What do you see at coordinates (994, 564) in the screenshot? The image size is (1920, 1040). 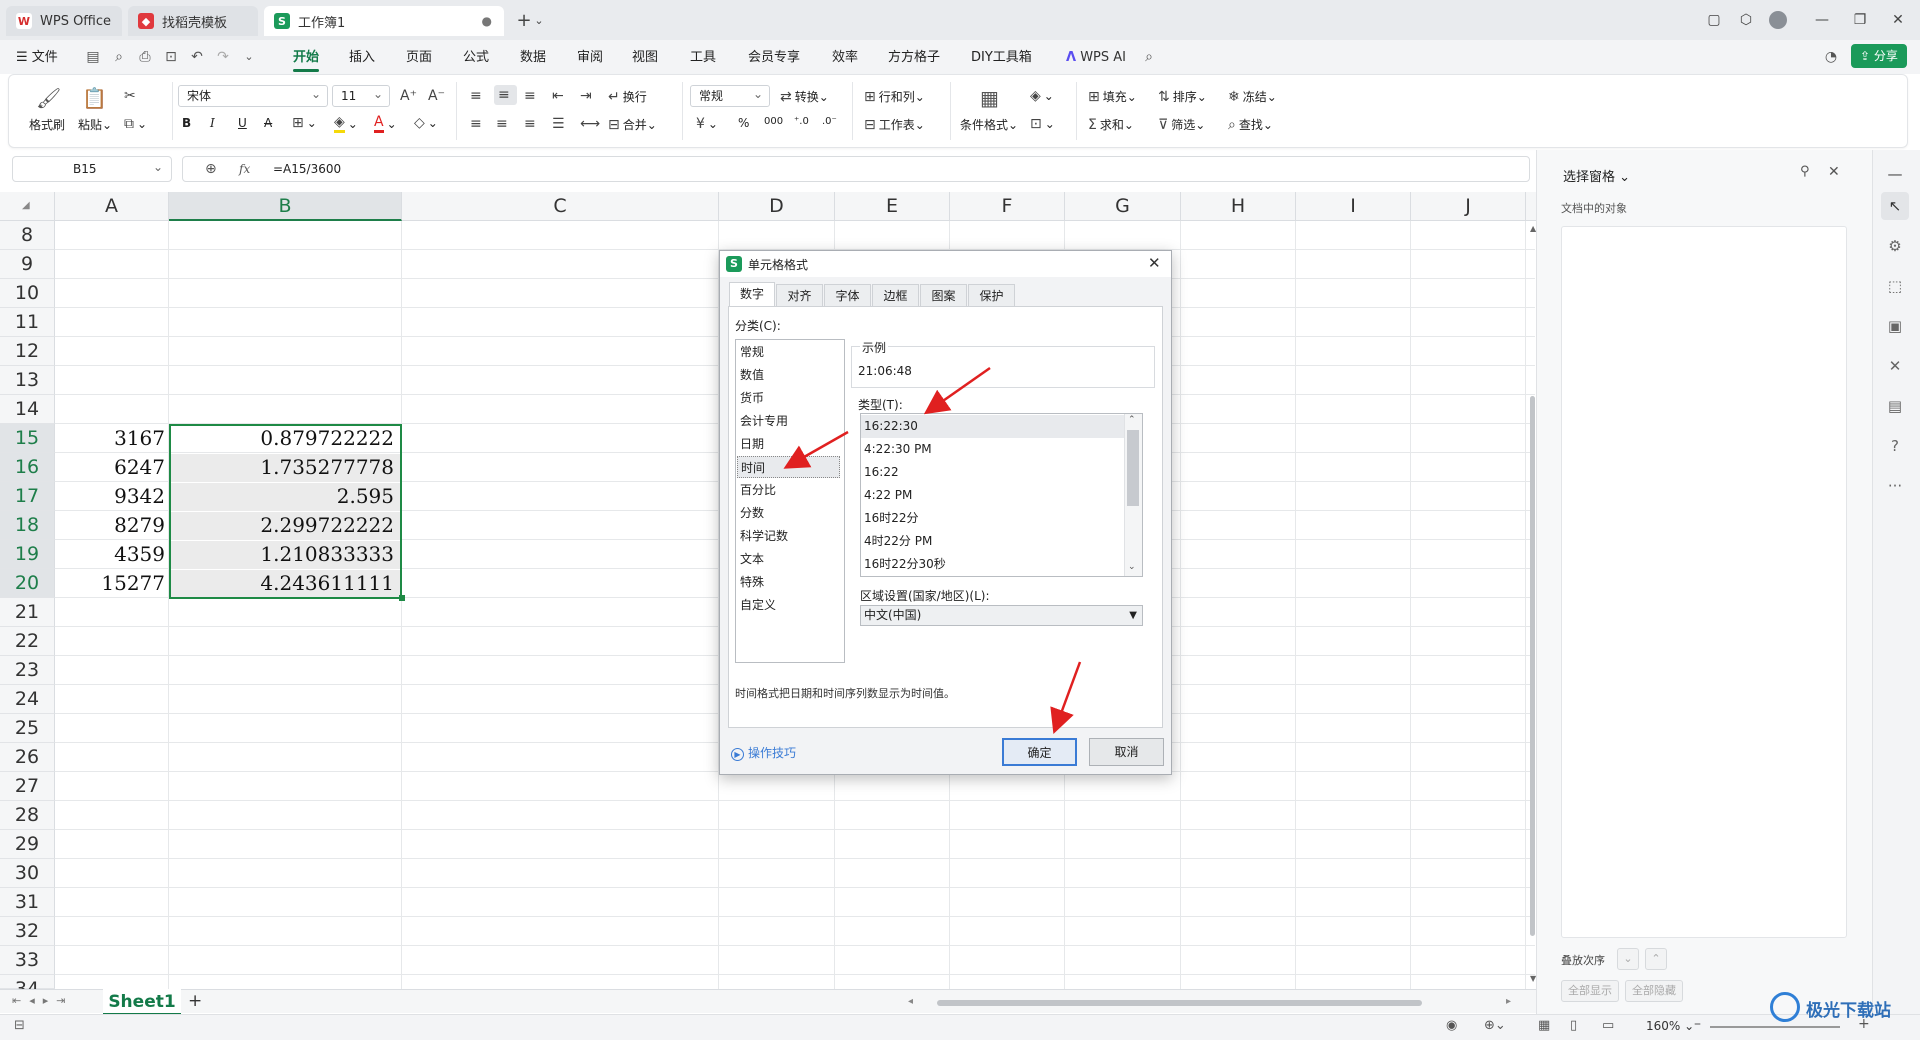 I see `type-item: 16时22分30秒` at bounding box center [994, 564].